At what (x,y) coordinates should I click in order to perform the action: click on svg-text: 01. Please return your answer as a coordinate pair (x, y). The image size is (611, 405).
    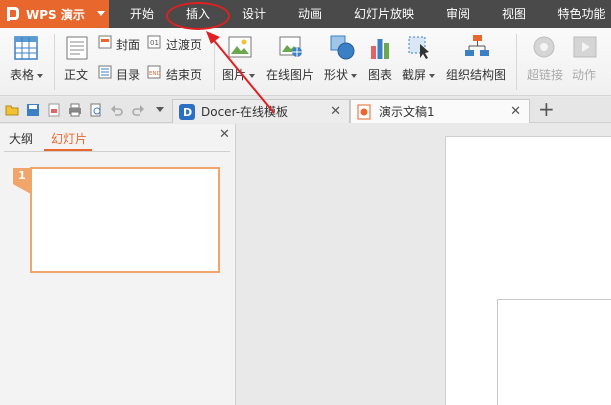
    Looking at the image, I should click on (154, 43).